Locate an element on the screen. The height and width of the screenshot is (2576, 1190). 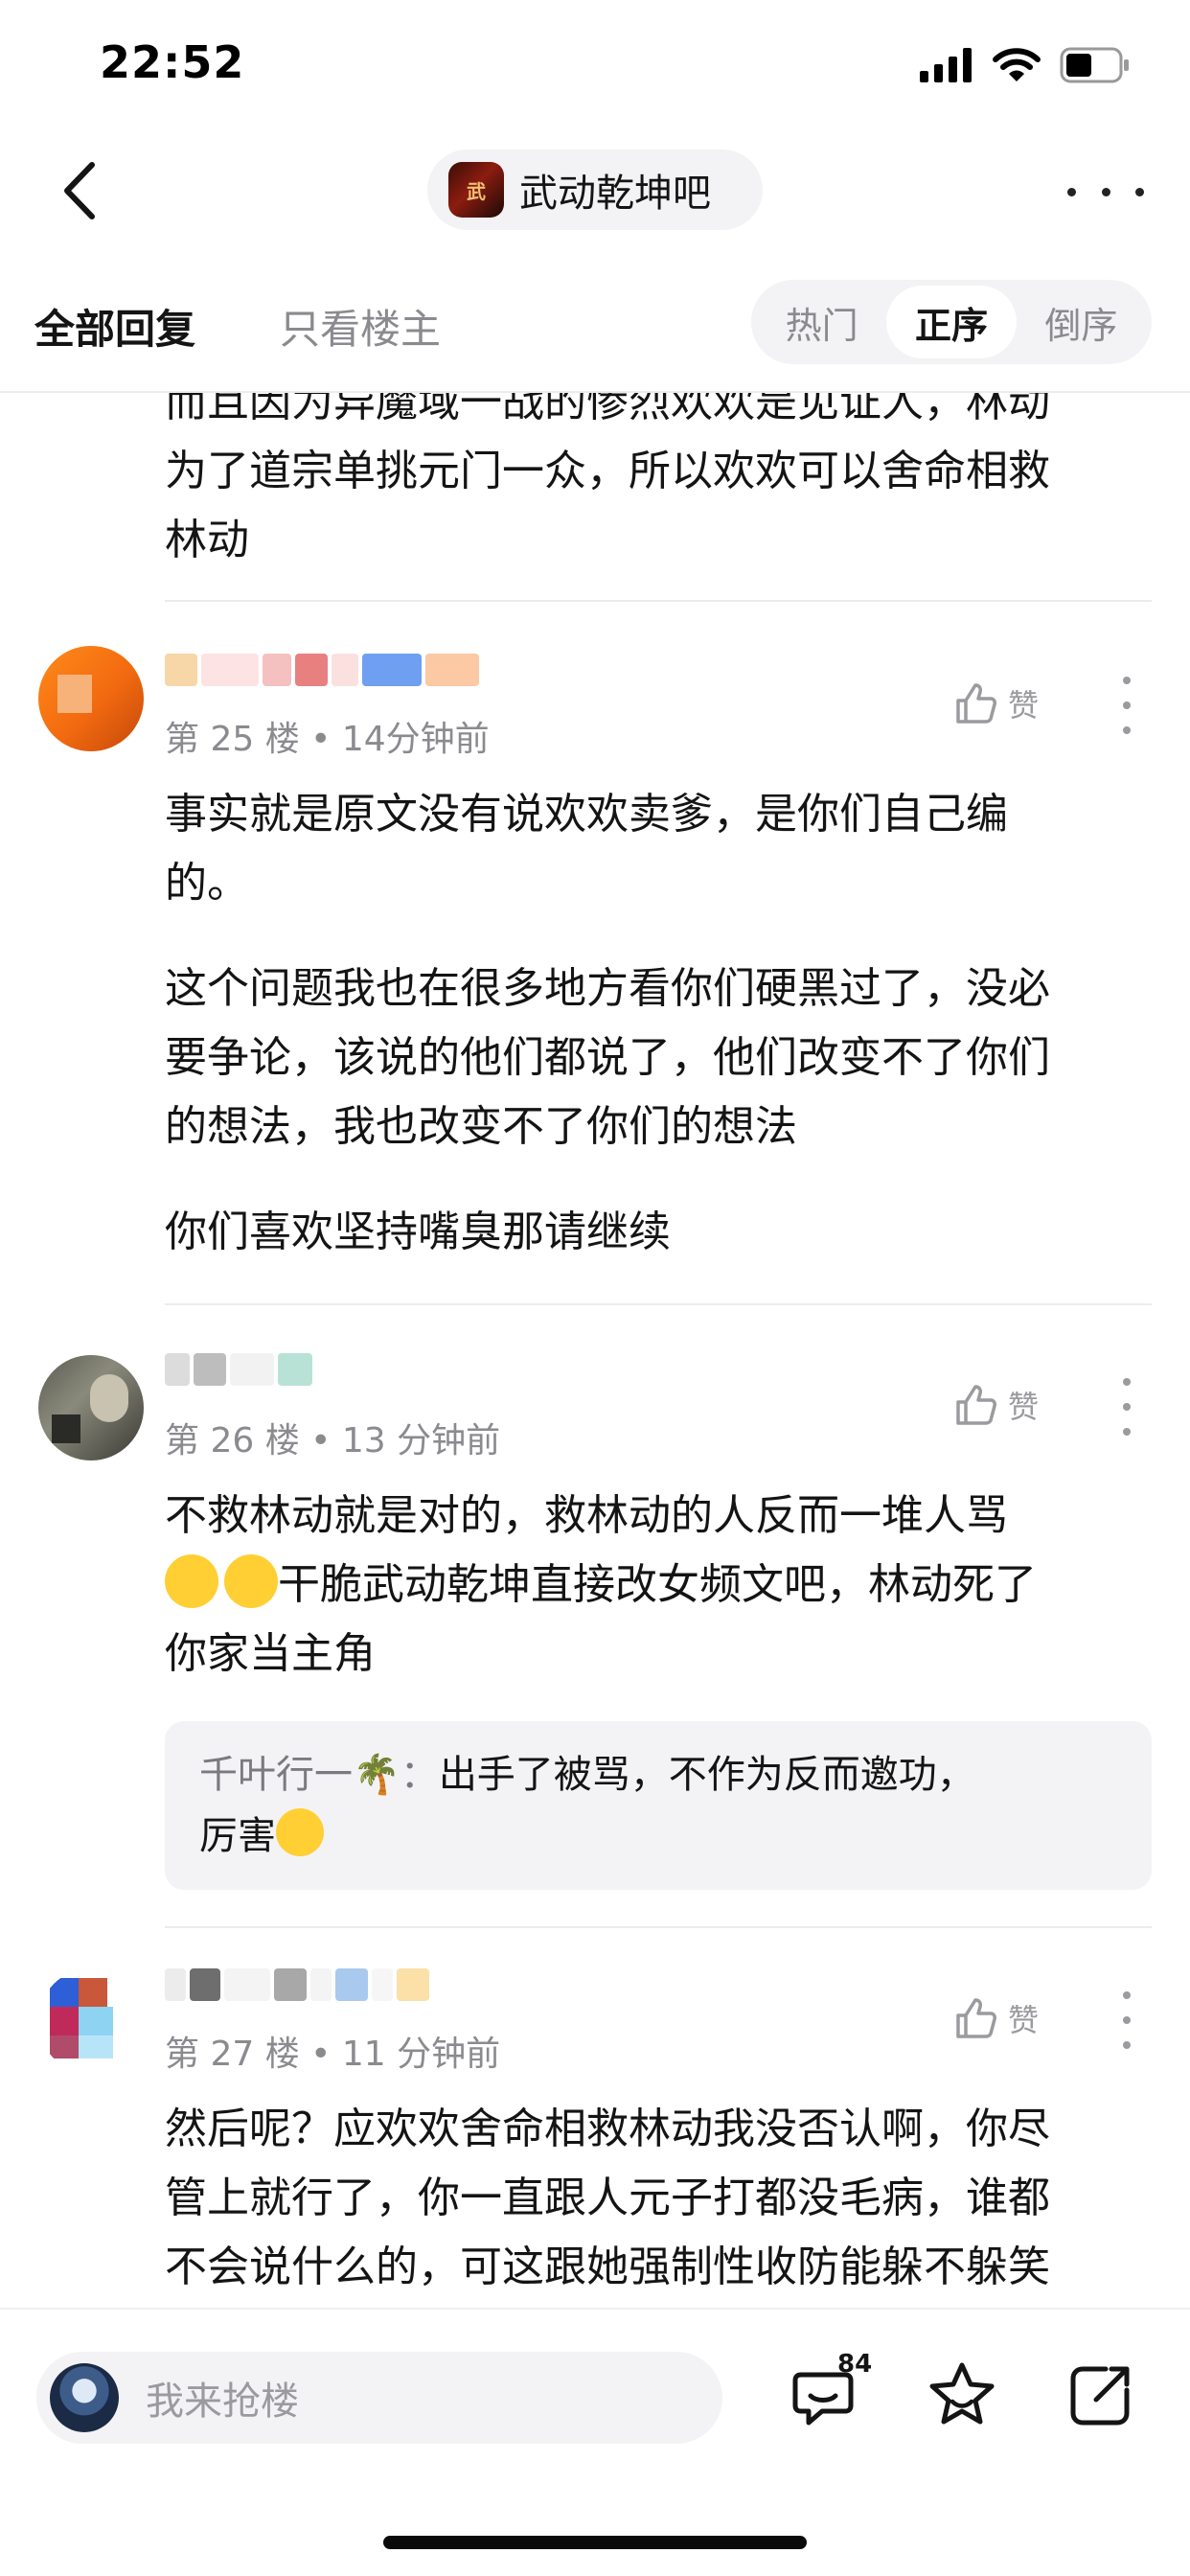
post-text: 管上就行了，你一直跟人元子打都没毛病，谁都 is located at coordinates (607, 2198).